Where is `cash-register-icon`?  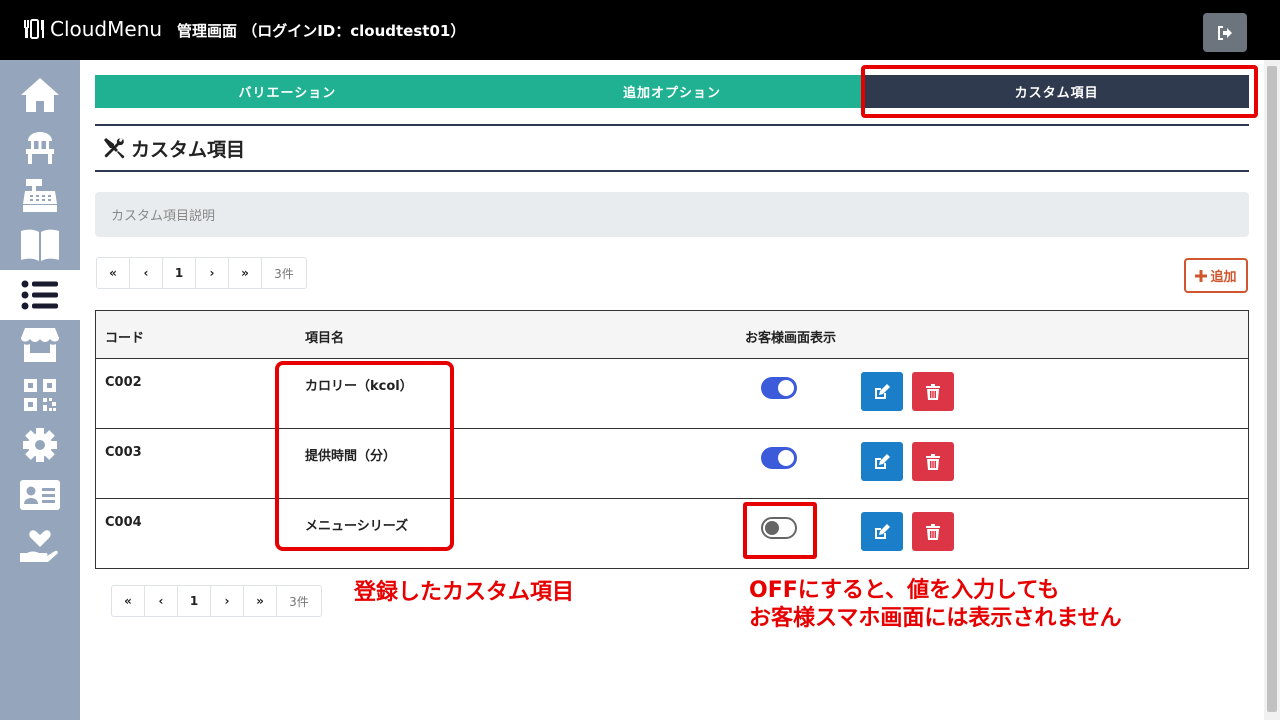 cash-register-icon is located at coordinates (40, 195).